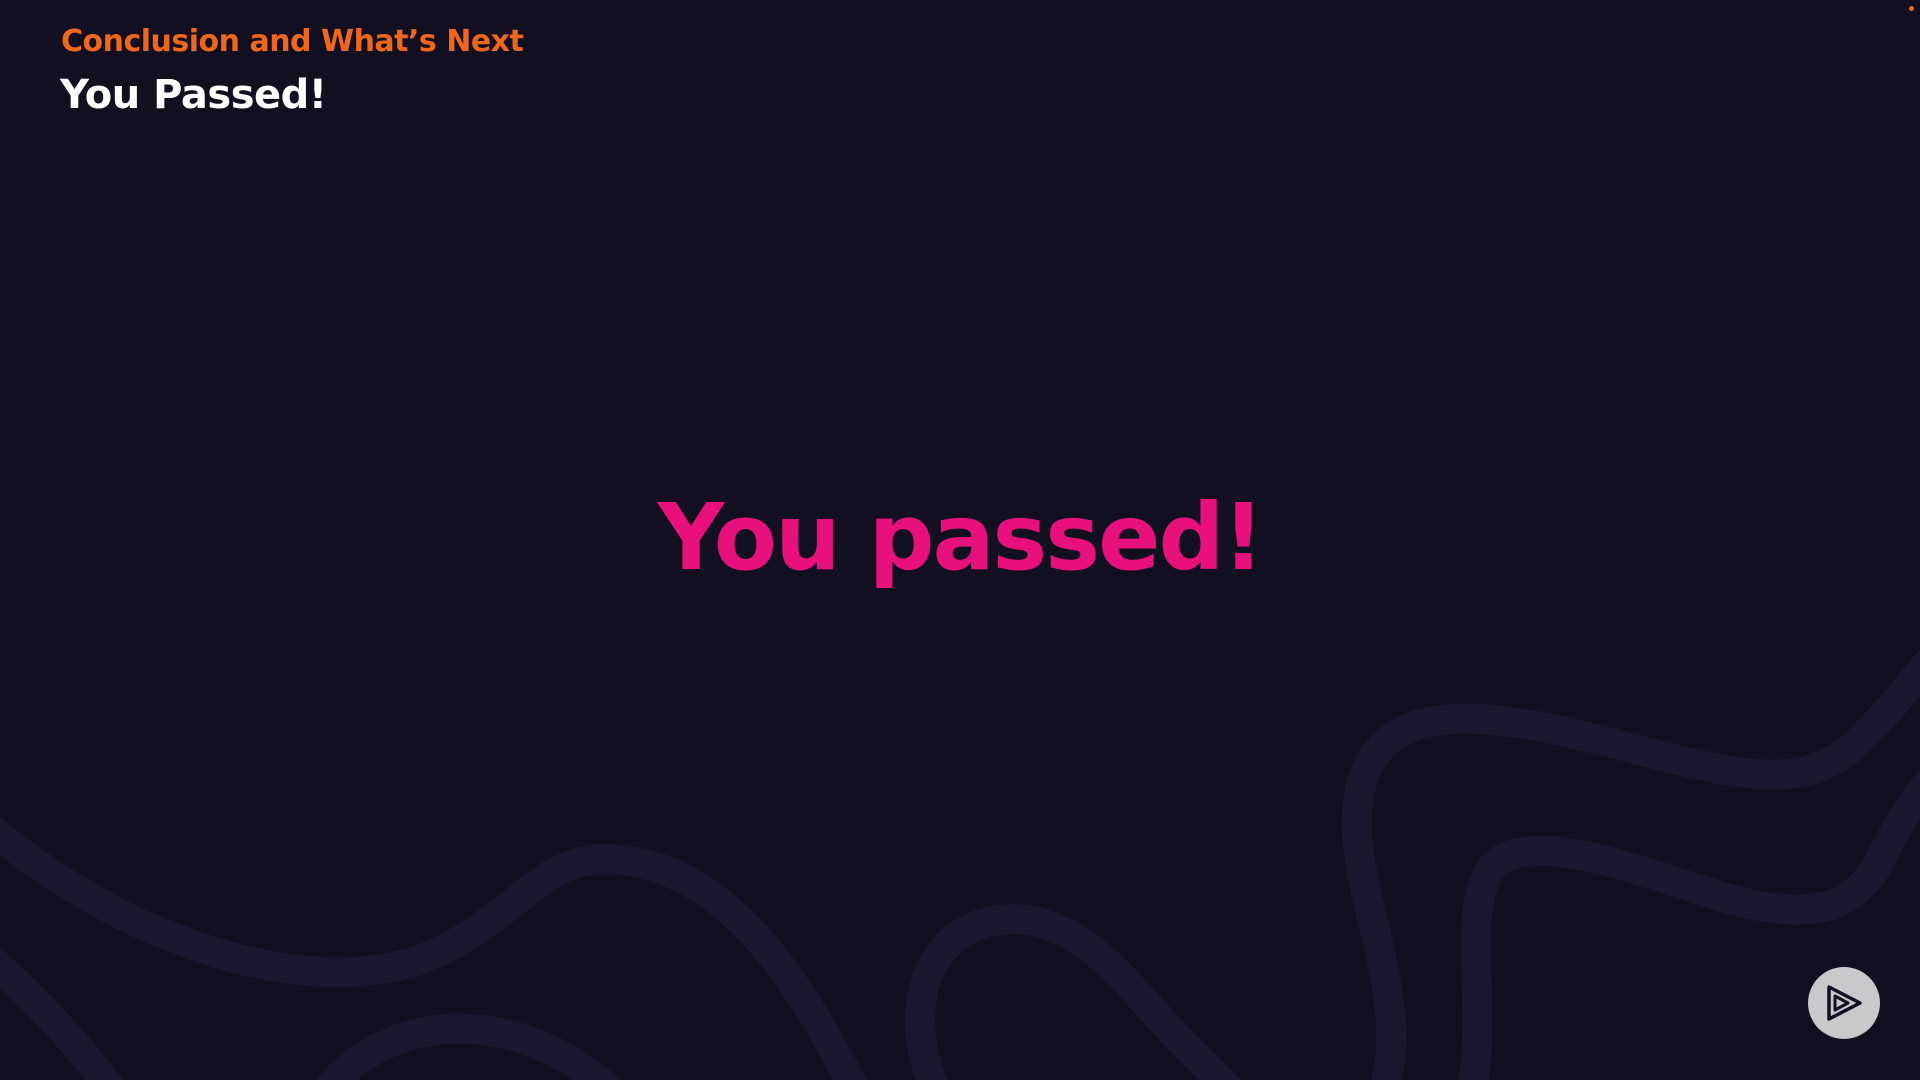  I want to click on headline-text: You passed!, so click(961, 537).